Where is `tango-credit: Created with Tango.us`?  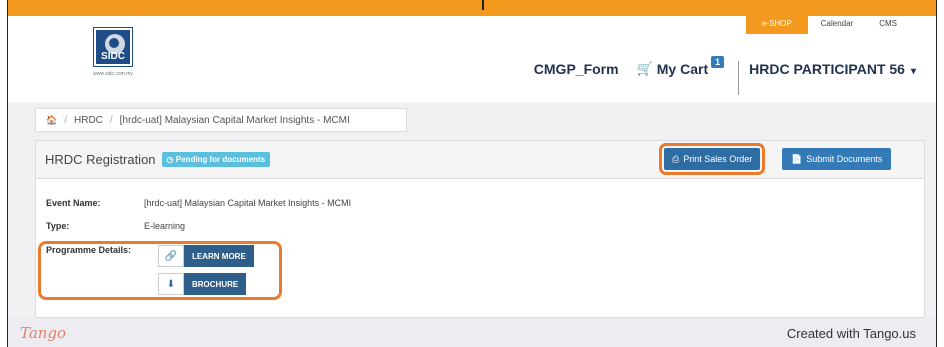 tango-credit: Created with Tango.us is located at coordinates (851, 333).